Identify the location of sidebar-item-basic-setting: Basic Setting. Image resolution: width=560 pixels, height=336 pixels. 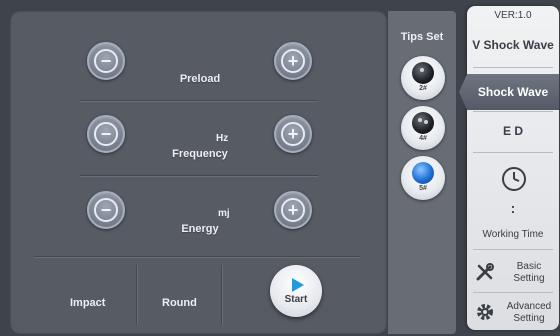
(513, 272).